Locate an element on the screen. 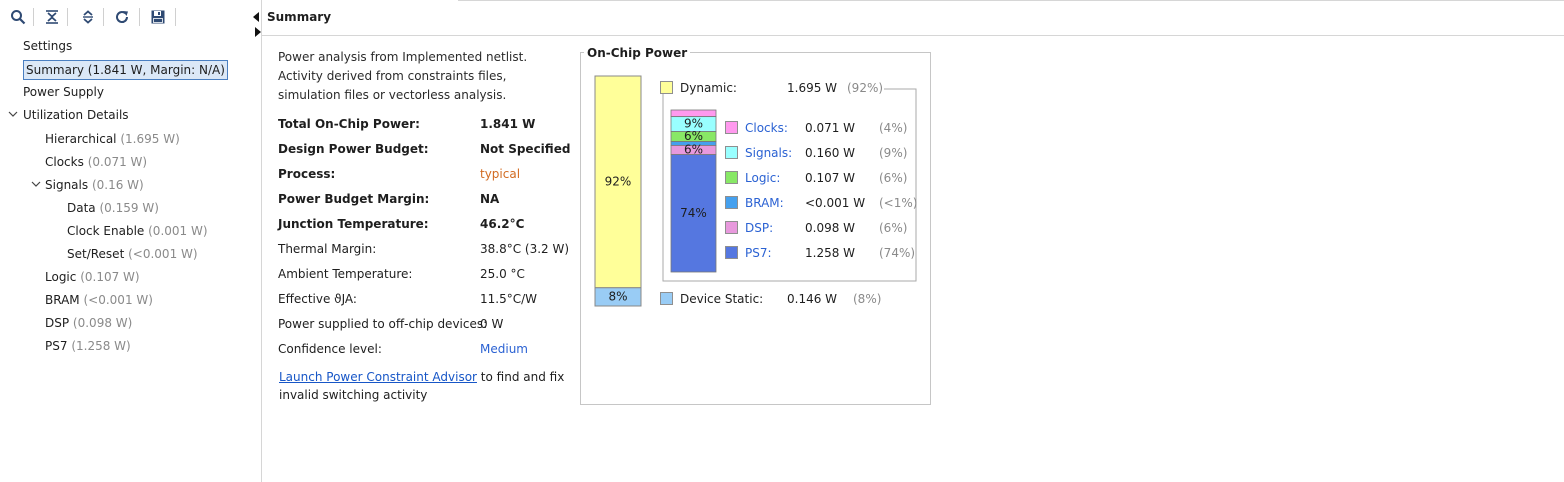 The image size is (1564, 482). summary-row: Junction Temperature: 46.2°C is located at coordinates (428, 224).